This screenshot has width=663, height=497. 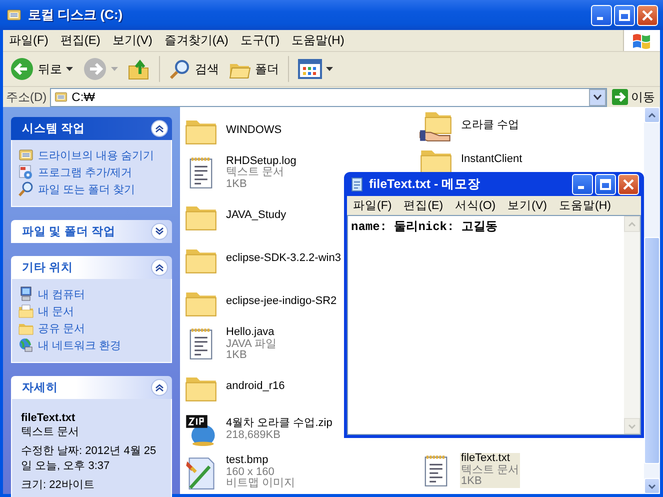 I want to click on task-link: 내 컴퓨터, so click(x=92, y=294).